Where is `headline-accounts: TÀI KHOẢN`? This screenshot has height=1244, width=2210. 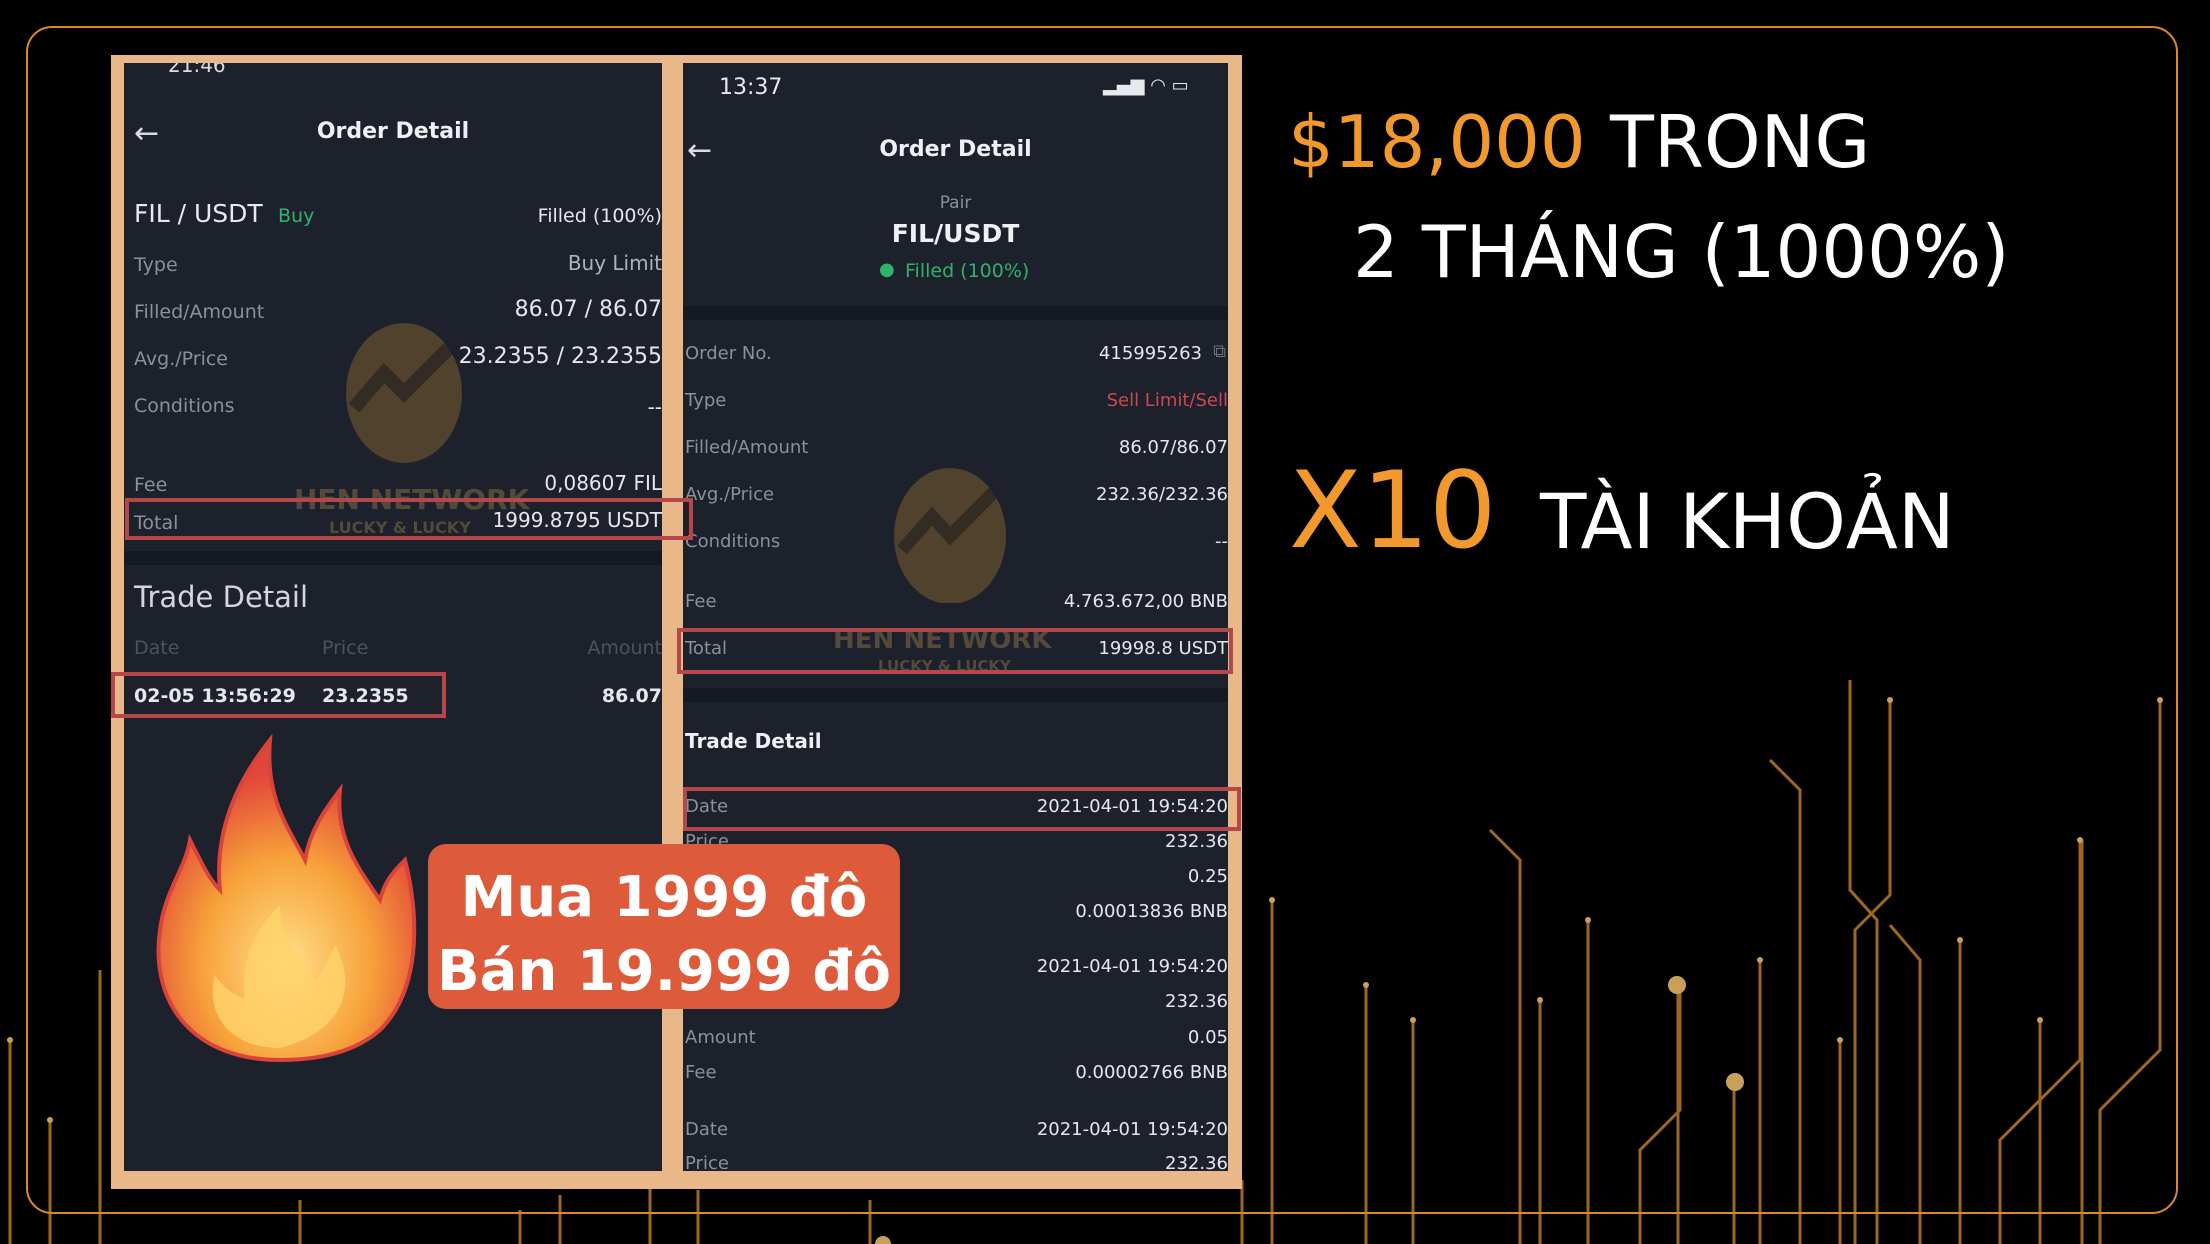 headline-accounts: TÀI KHOẢN is located at coordinates (1747, 521).